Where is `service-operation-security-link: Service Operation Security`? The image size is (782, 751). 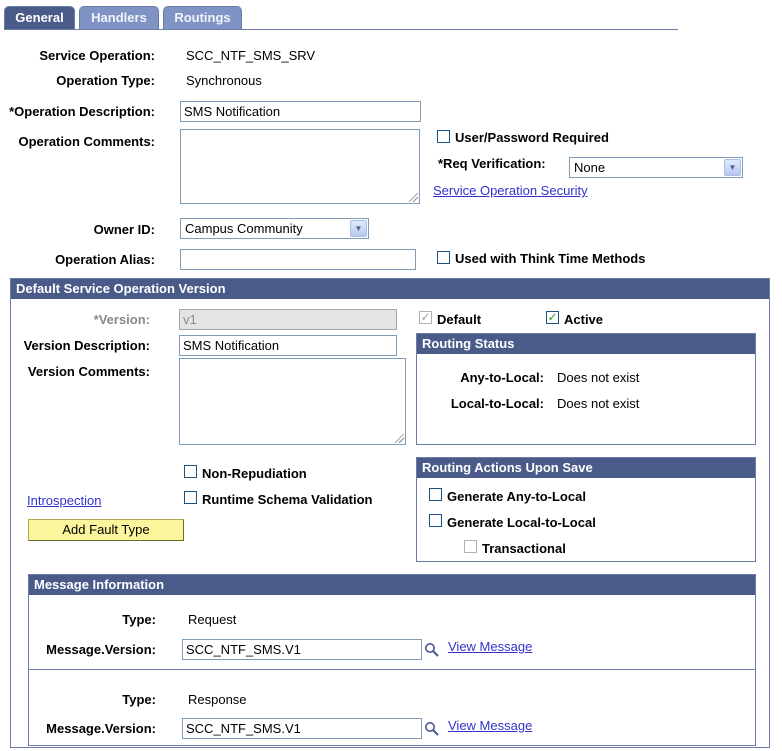
service-operation-security-link: Service Operation Security is located at coordinates (510, 190).